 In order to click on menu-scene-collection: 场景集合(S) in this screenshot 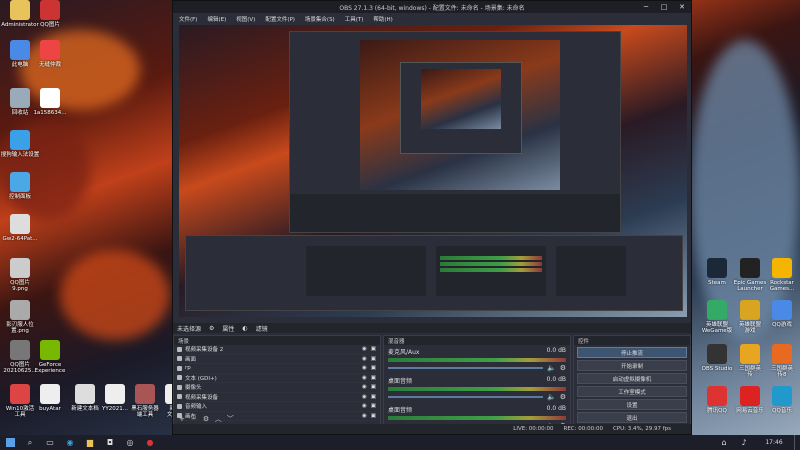, I will do `click(320, 19)`.